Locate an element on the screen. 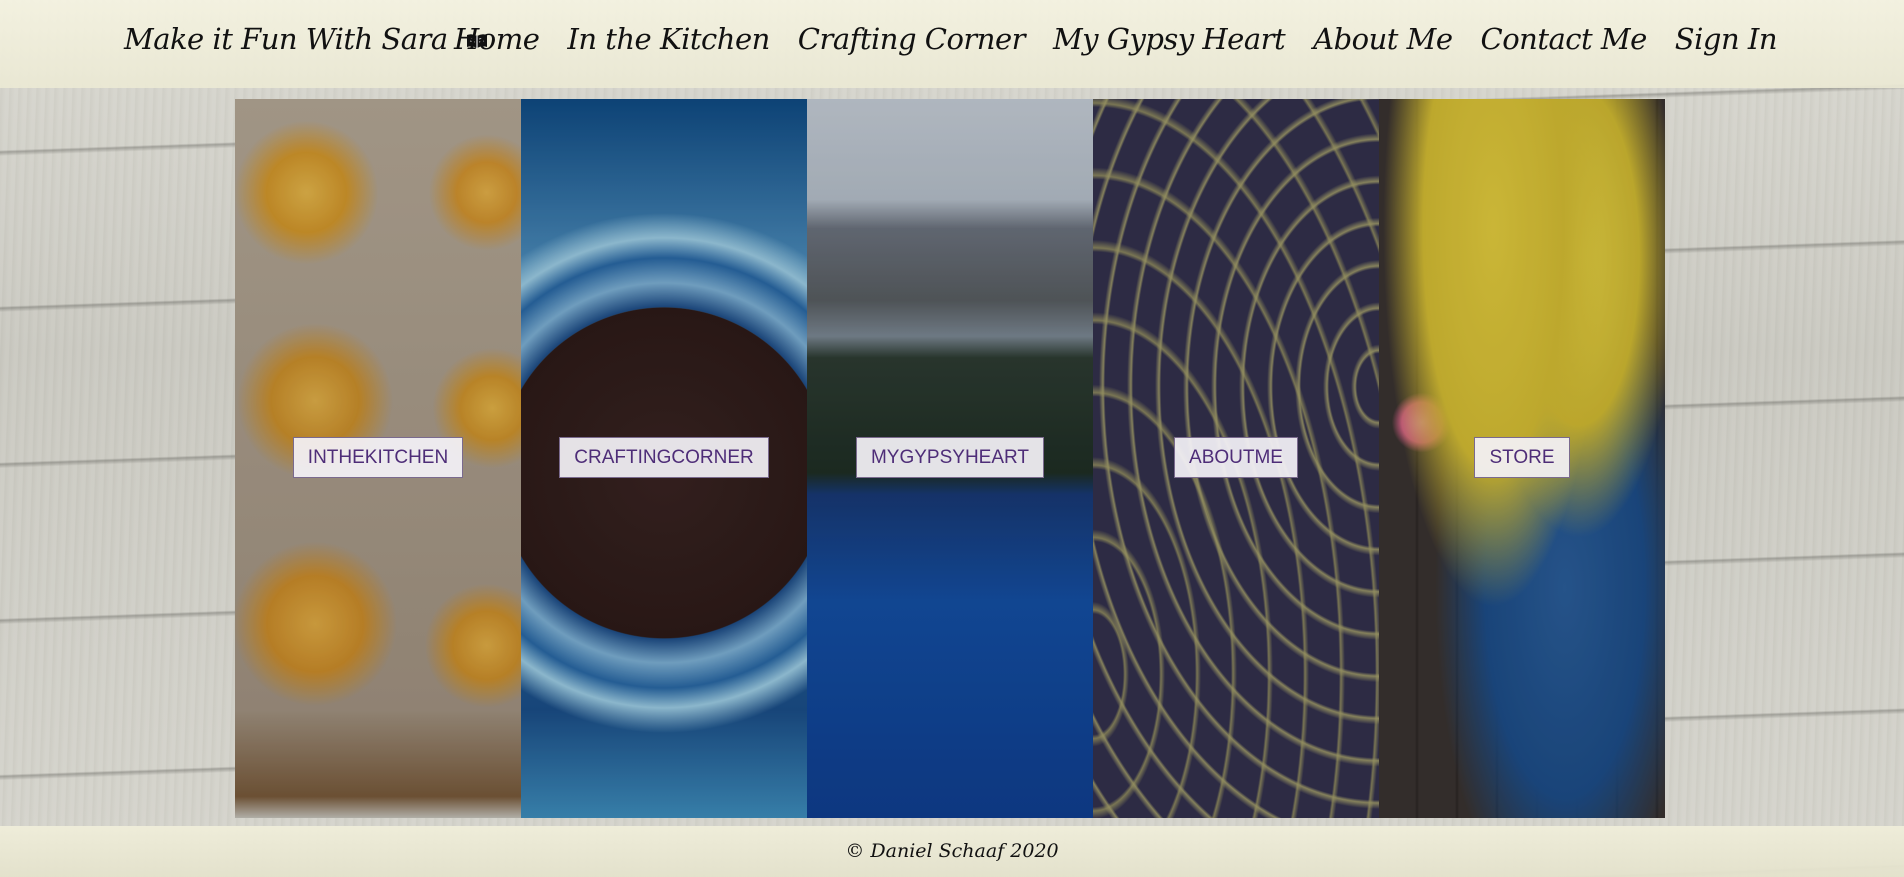 The width and height of the screenshot is (1904, 877). panel-crafting-corner: CRAFTINGCORNER is located at coordinates (664, 458).